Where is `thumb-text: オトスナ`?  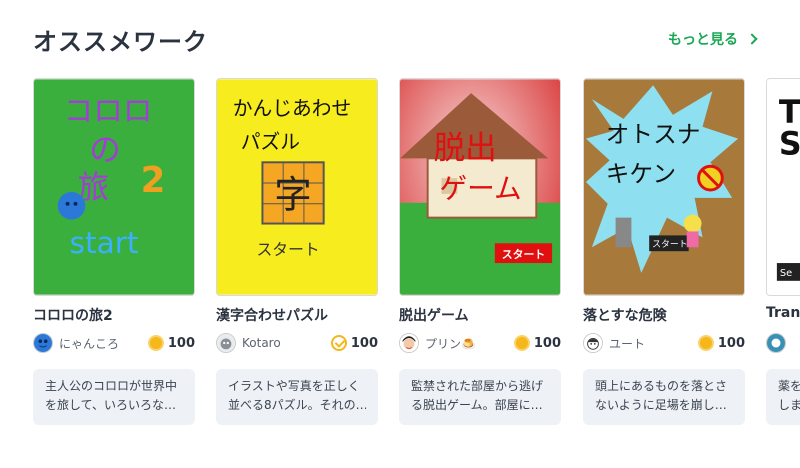
thumb-text: オトスナ is located at coordinates (653, 135).